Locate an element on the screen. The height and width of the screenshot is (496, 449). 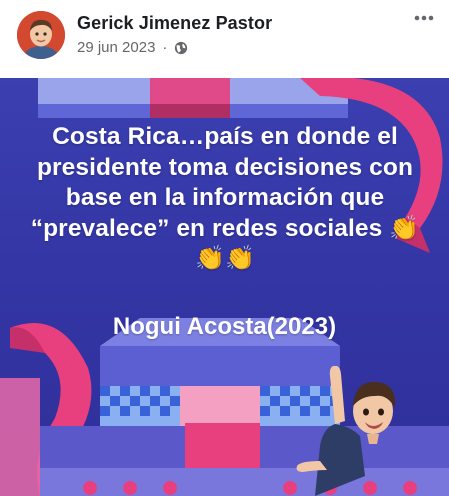
post-meta: 29 jun 2023 · is located at coordinates (132, 47).